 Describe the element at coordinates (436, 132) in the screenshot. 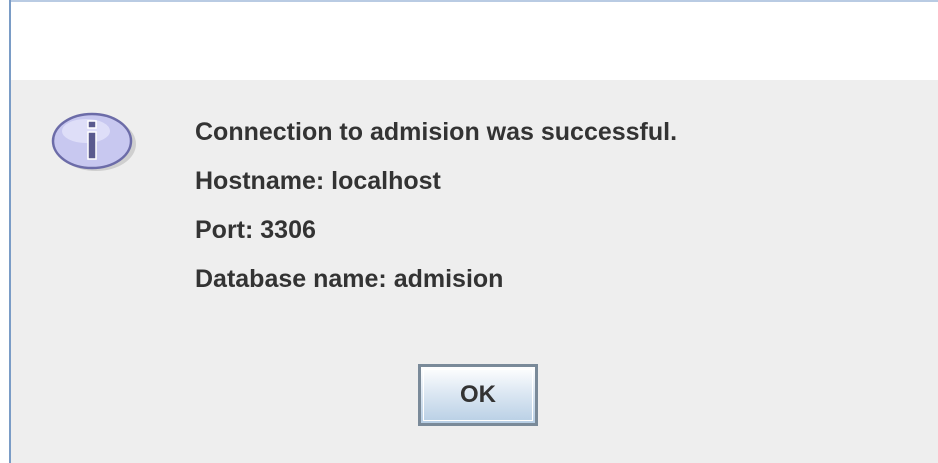

I see `message-line-status: Connection to admision was successful.` at that location.